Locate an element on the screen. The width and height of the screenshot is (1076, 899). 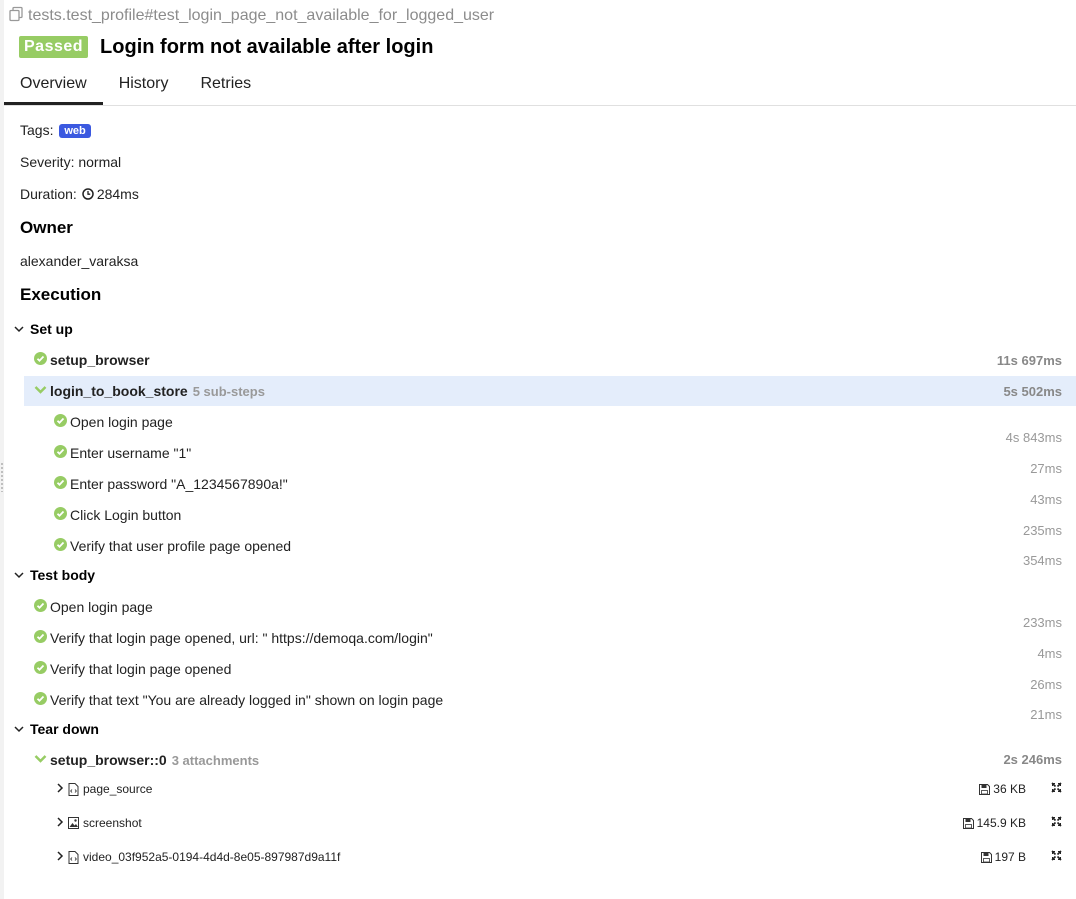
attachment-row: screenshot 145.9 KB is located at coordinates (561, 823).